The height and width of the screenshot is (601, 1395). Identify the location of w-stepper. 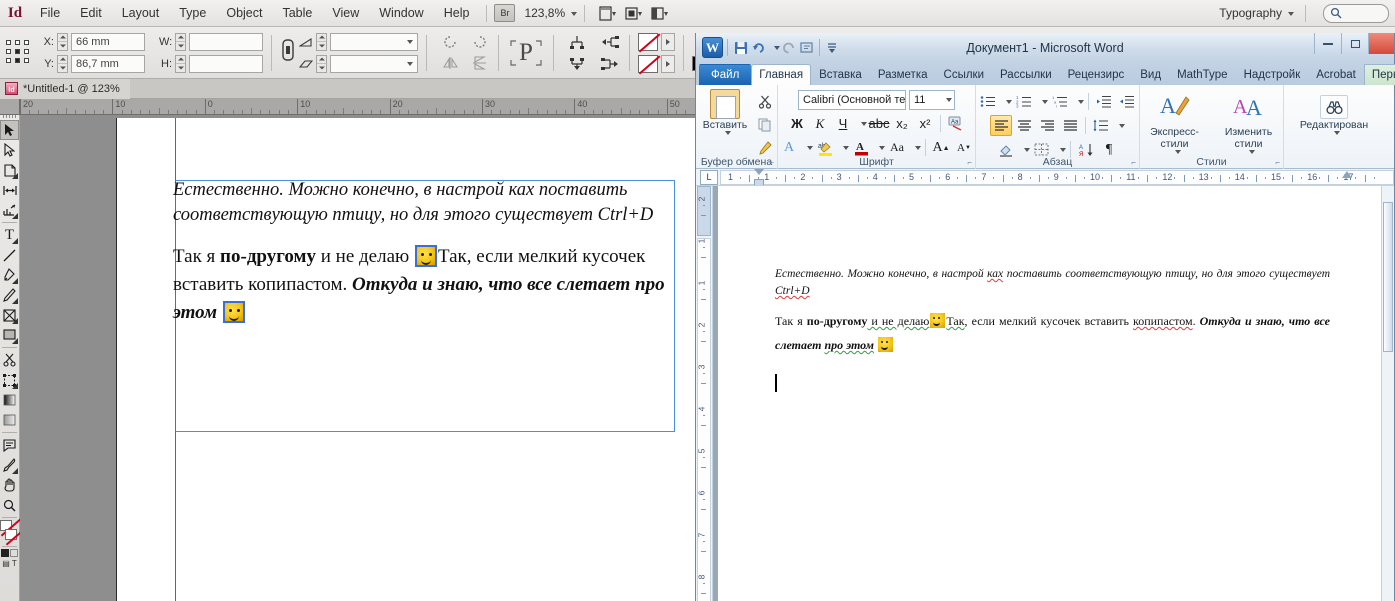
(180, 41).